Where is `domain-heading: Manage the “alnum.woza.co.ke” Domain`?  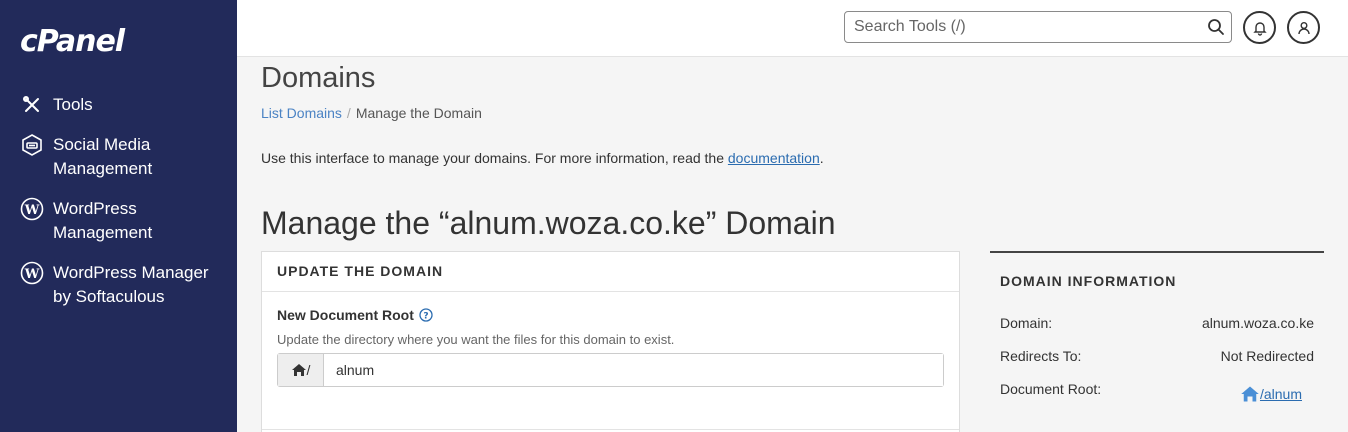
domain-heading: Manage the “alnum.woza.co.ke” Domain is located at coordinates (548, 223).